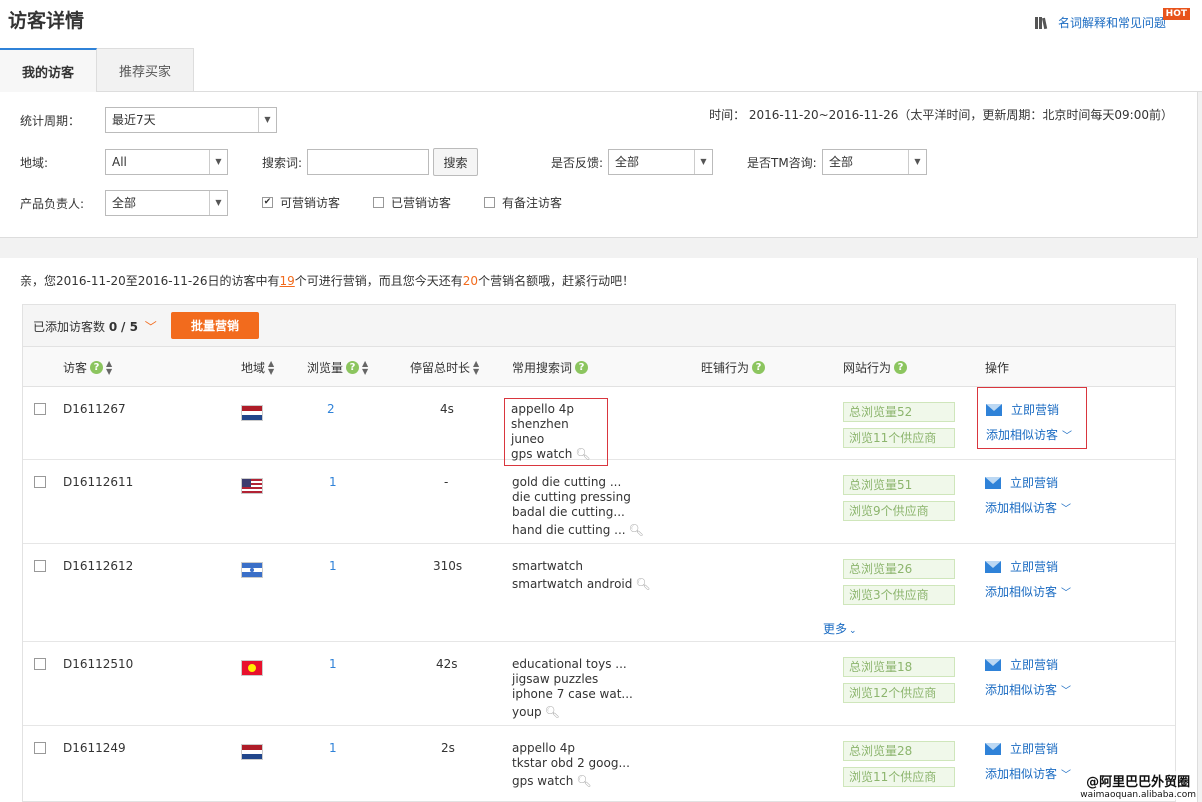  Describe the element at coordinates (874, 162) in the screenshot. I see `tm-select: 全部 ▼` at that location.